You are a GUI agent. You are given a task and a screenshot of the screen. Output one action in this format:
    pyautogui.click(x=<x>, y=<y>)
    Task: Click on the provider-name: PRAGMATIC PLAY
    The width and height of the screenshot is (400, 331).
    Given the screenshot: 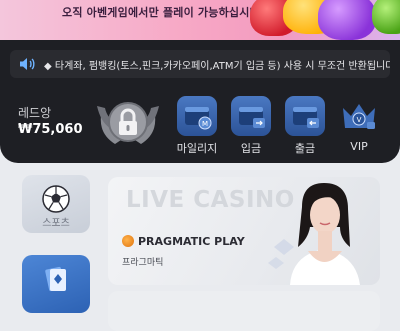 What is the action you would take?
    pyautogui.click(x=183, y=241)
    